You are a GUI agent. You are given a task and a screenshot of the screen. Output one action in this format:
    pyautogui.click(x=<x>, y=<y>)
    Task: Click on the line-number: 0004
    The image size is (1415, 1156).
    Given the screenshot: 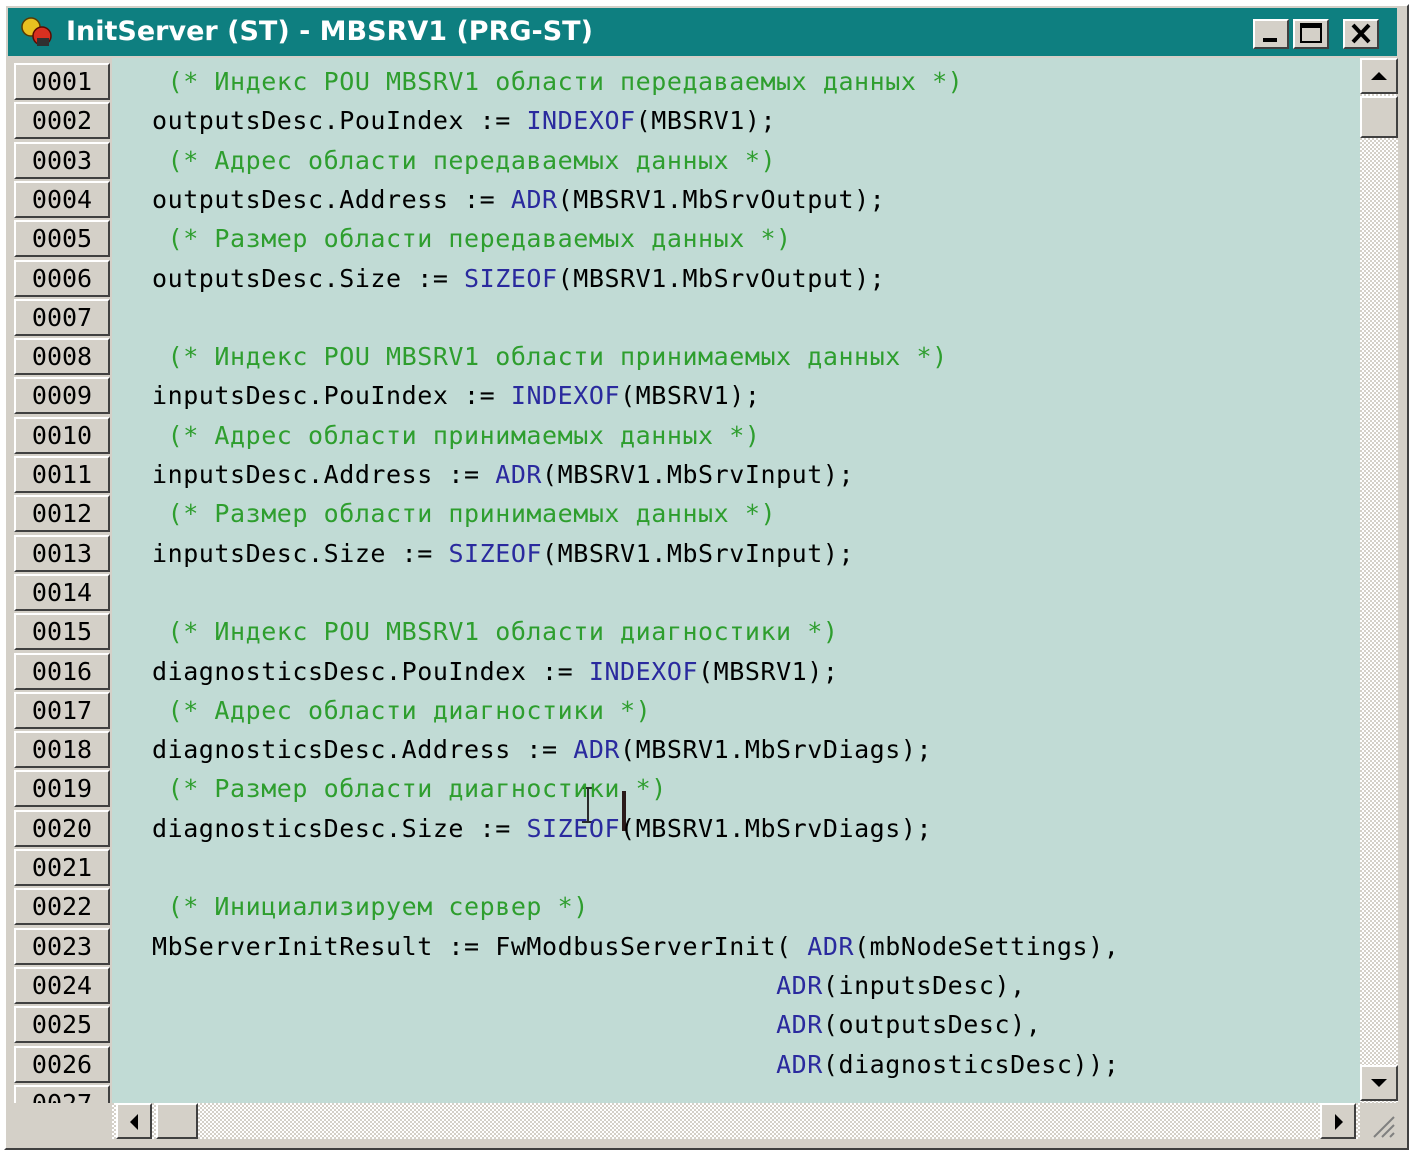 What is the action you would take?
    pyautogui.click(x=62, y=199)
    